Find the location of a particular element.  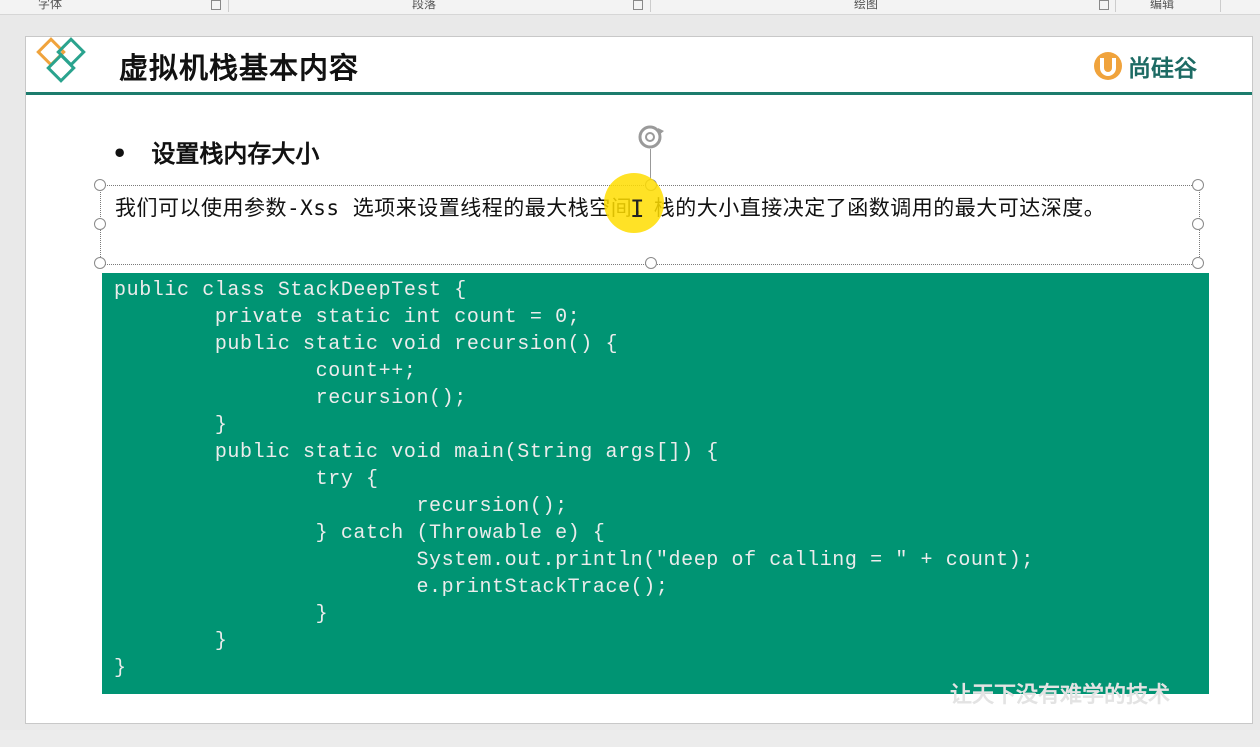

header-divider is located at coordinates (639, 93).